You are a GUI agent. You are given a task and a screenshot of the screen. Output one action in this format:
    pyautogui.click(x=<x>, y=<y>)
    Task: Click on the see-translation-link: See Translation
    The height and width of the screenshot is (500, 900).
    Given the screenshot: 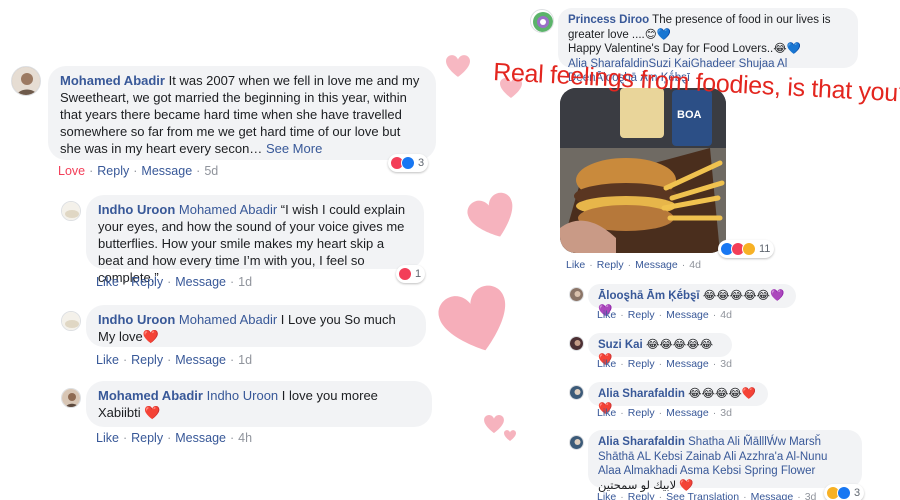 What is the action you would take?
    pyautogui.click(x=702, y=495)
    